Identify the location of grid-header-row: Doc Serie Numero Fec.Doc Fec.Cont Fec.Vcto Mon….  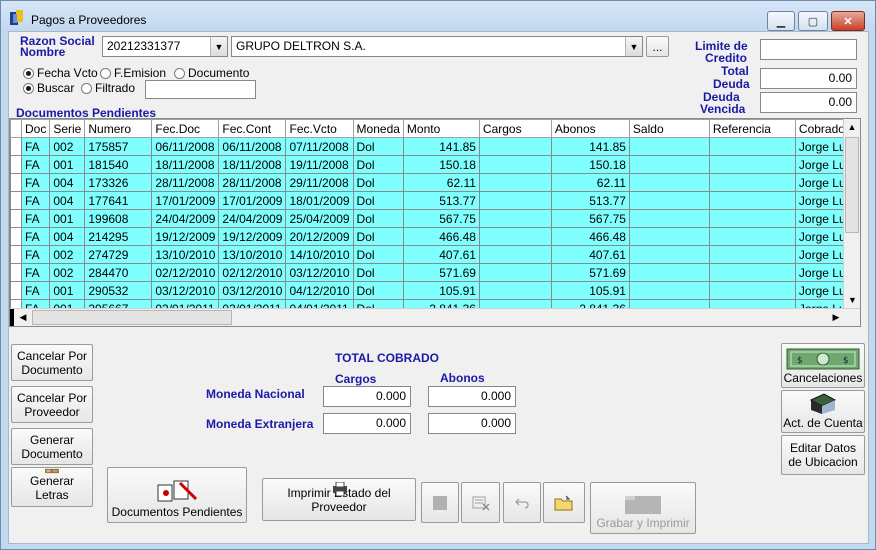
(434, 128).